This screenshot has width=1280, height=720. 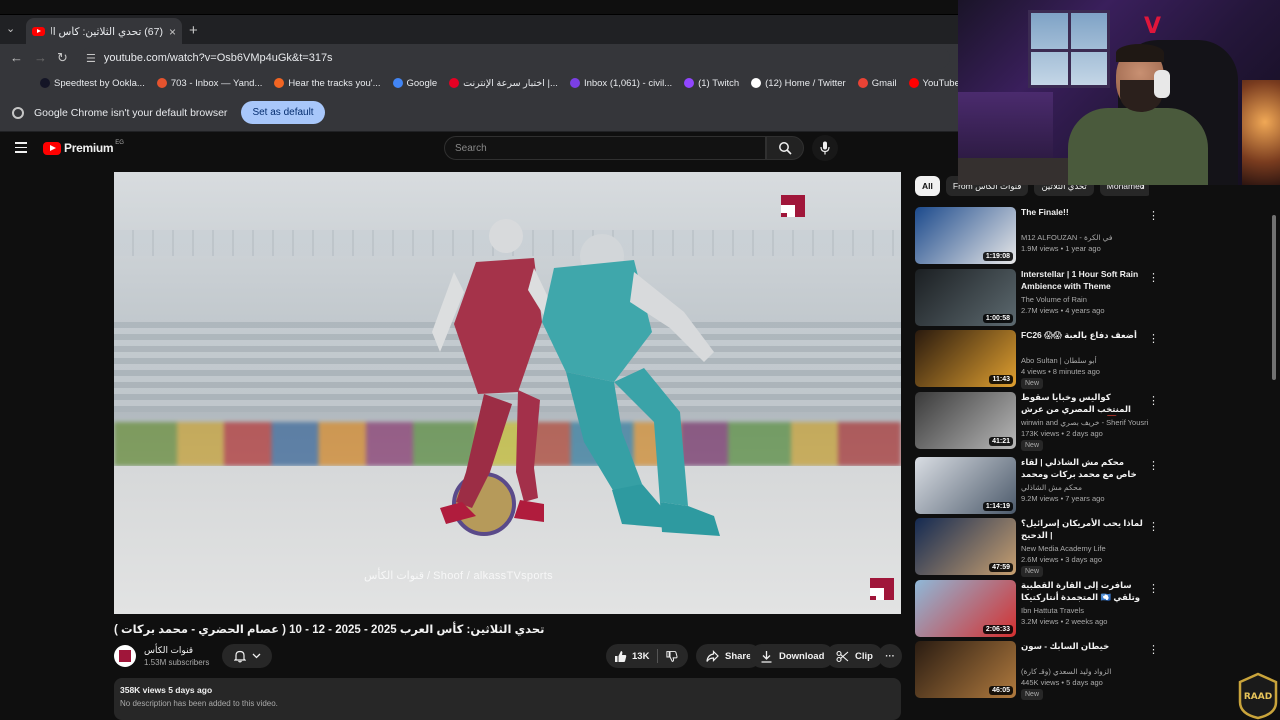 I want to click on search-icon, so click(x=785, y=148).